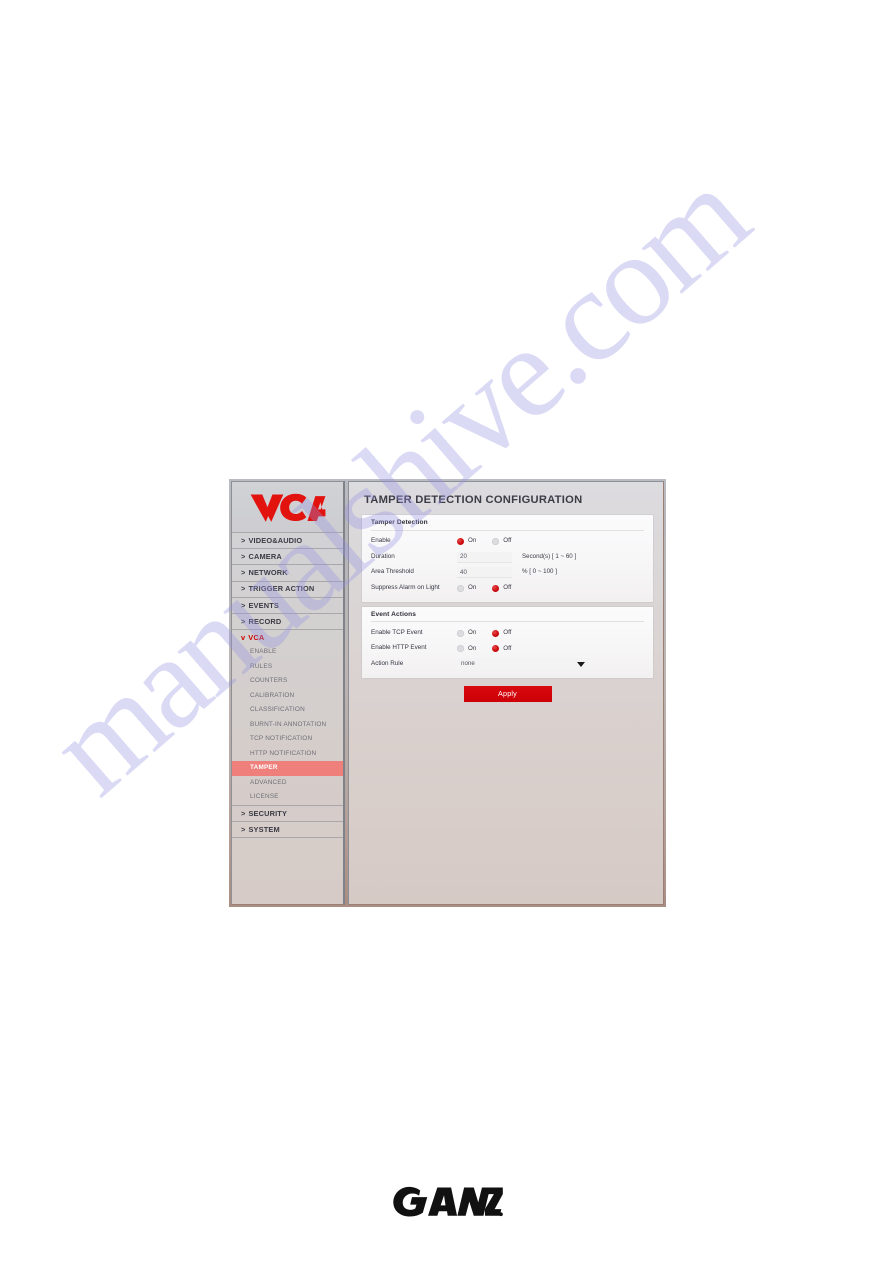  What do you see at coordinates (243, 638) in the screenshot?
I see `chevron-down-icon: v` at bounding box center [243, 638].